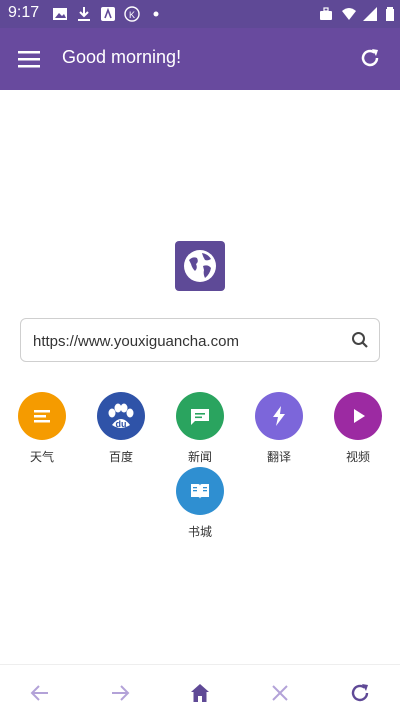  I want to click on address-bar, so click(200, 340).